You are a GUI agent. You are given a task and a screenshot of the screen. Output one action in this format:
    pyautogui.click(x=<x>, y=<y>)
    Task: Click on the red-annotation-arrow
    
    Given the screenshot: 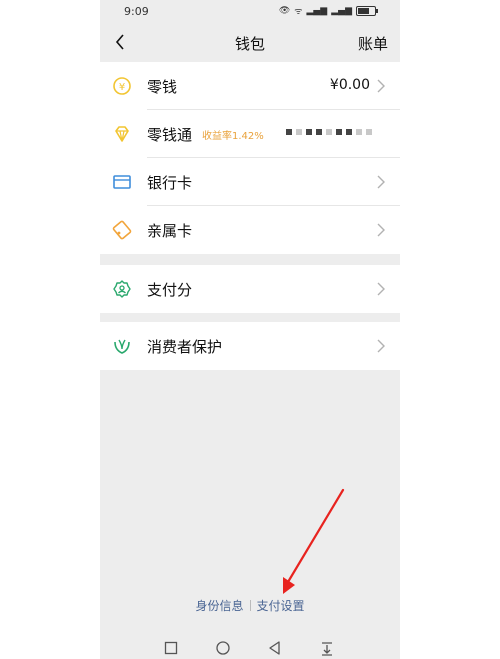 What is the action you would take?
    pyautogui.click(x=314, y=541)
    